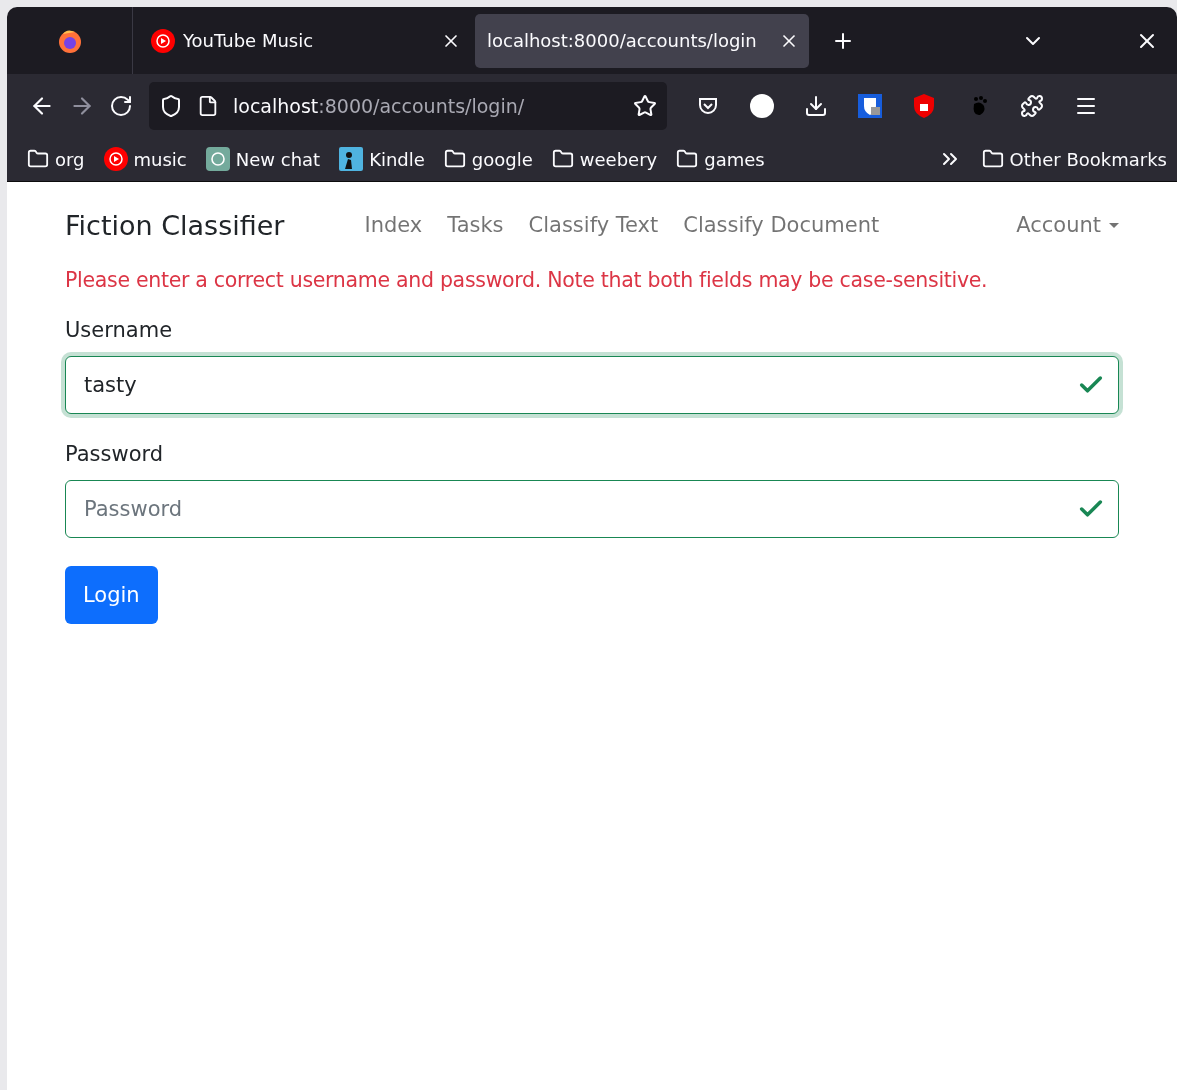  I want to click on brand: Fiction Classifier, so click(175, 225).